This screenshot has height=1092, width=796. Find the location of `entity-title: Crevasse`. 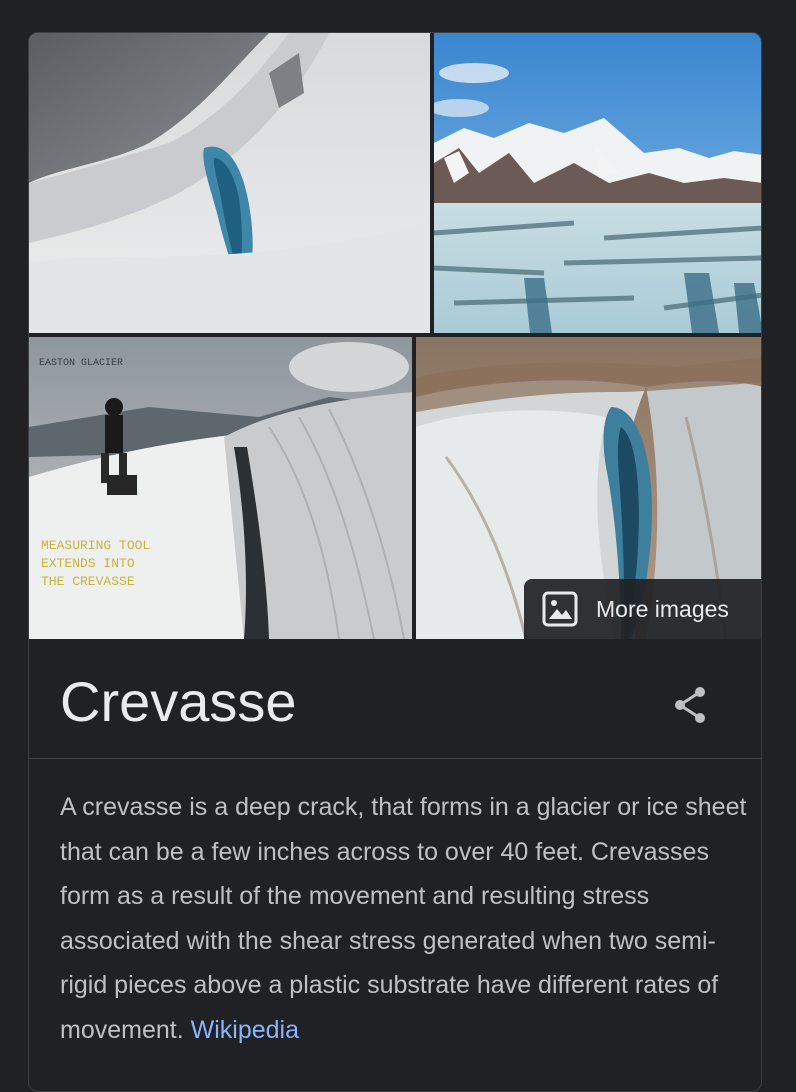

entity-title: Crevasse is located at coordinates (178, 701).